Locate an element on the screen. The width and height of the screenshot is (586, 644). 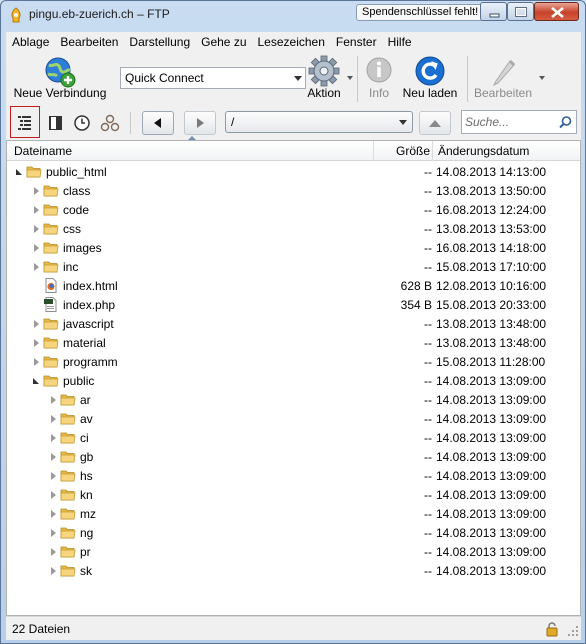
action-dropdown-icon is located at coordinates (350, 78).